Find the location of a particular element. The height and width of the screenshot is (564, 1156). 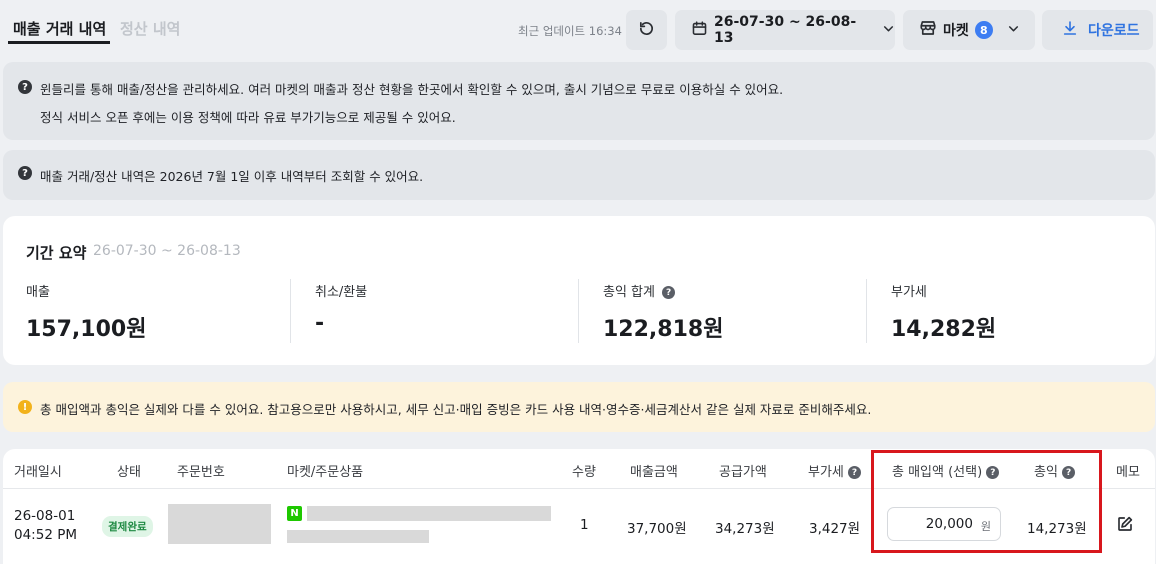

market-filter-label: 마켓 is located at coordinates (956, 31).